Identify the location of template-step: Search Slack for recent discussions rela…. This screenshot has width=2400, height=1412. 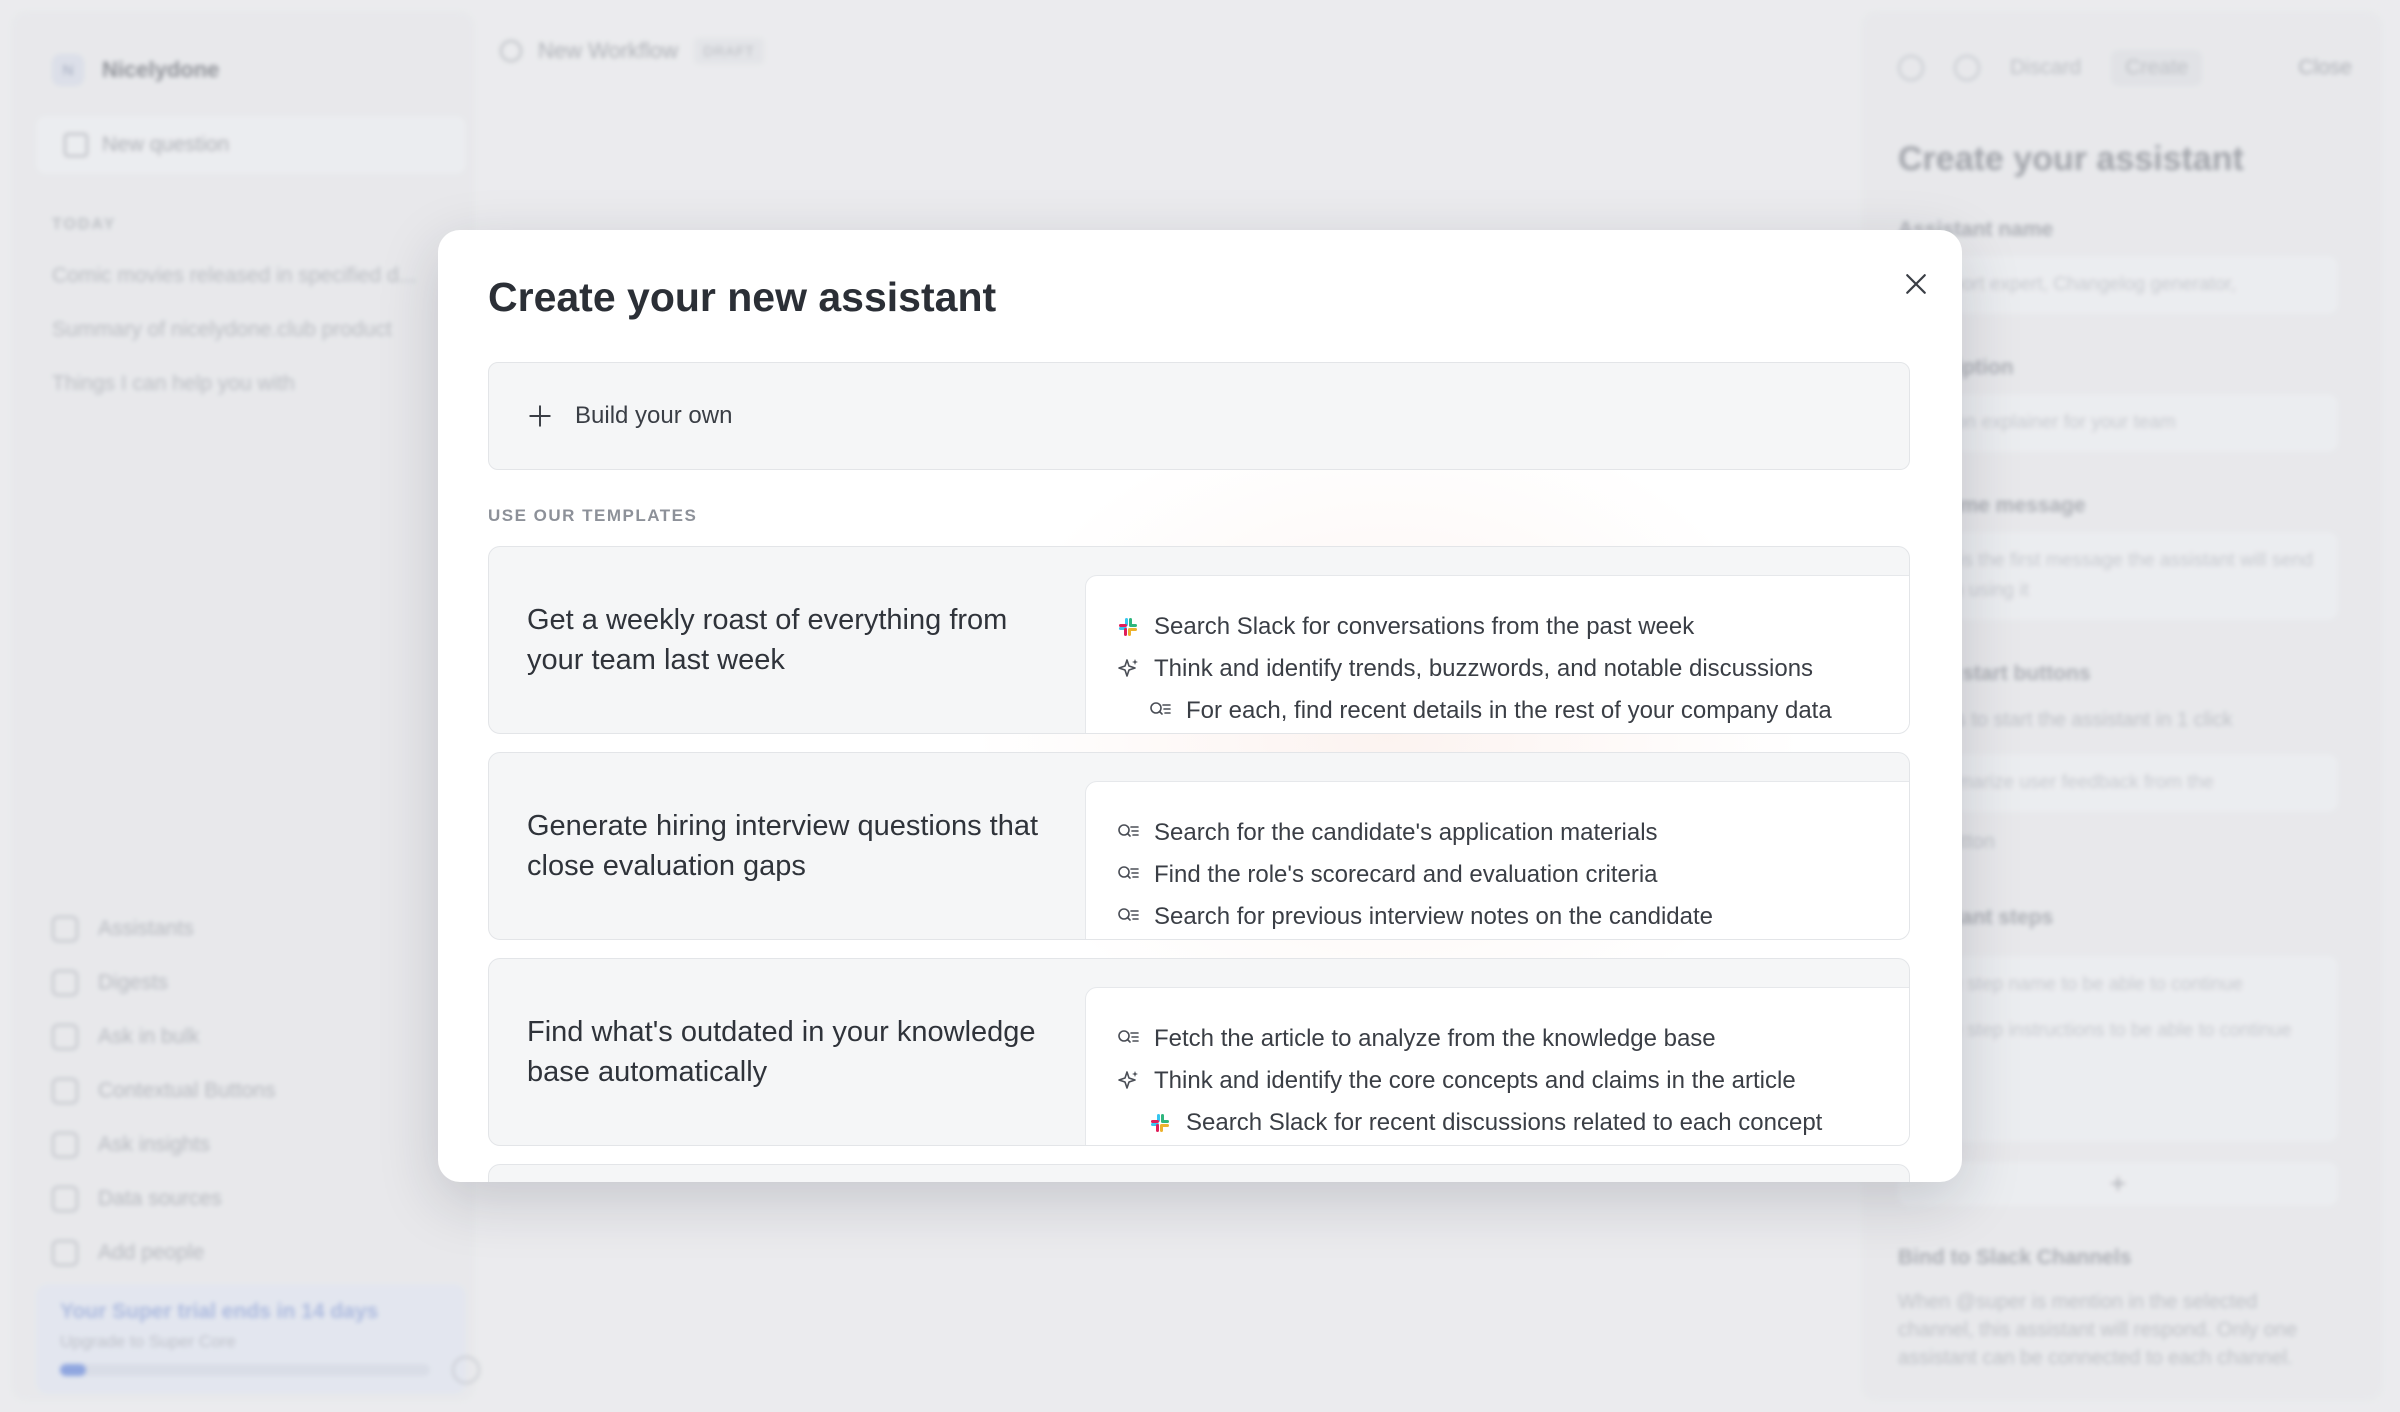
(1512, 1123).